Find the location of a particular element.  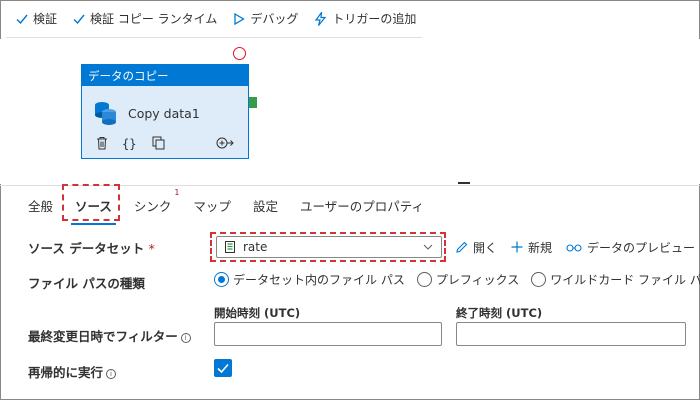

panel-resize-handle is located at coordinates (464, 183).